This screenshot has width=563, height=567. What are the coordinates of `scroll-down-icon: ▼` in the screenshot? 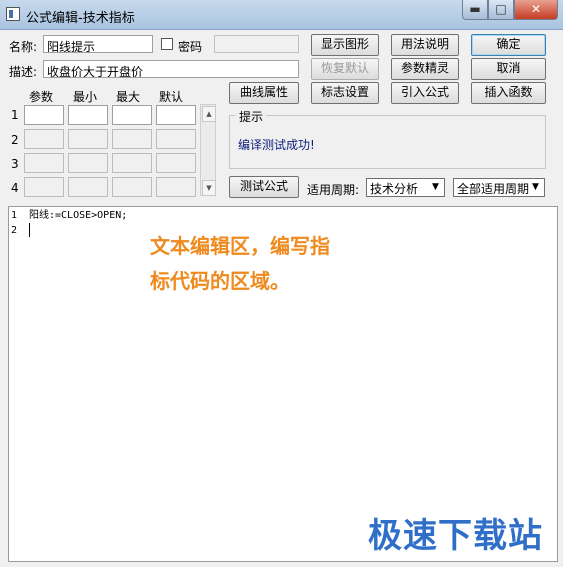 It's located at (209, 188).